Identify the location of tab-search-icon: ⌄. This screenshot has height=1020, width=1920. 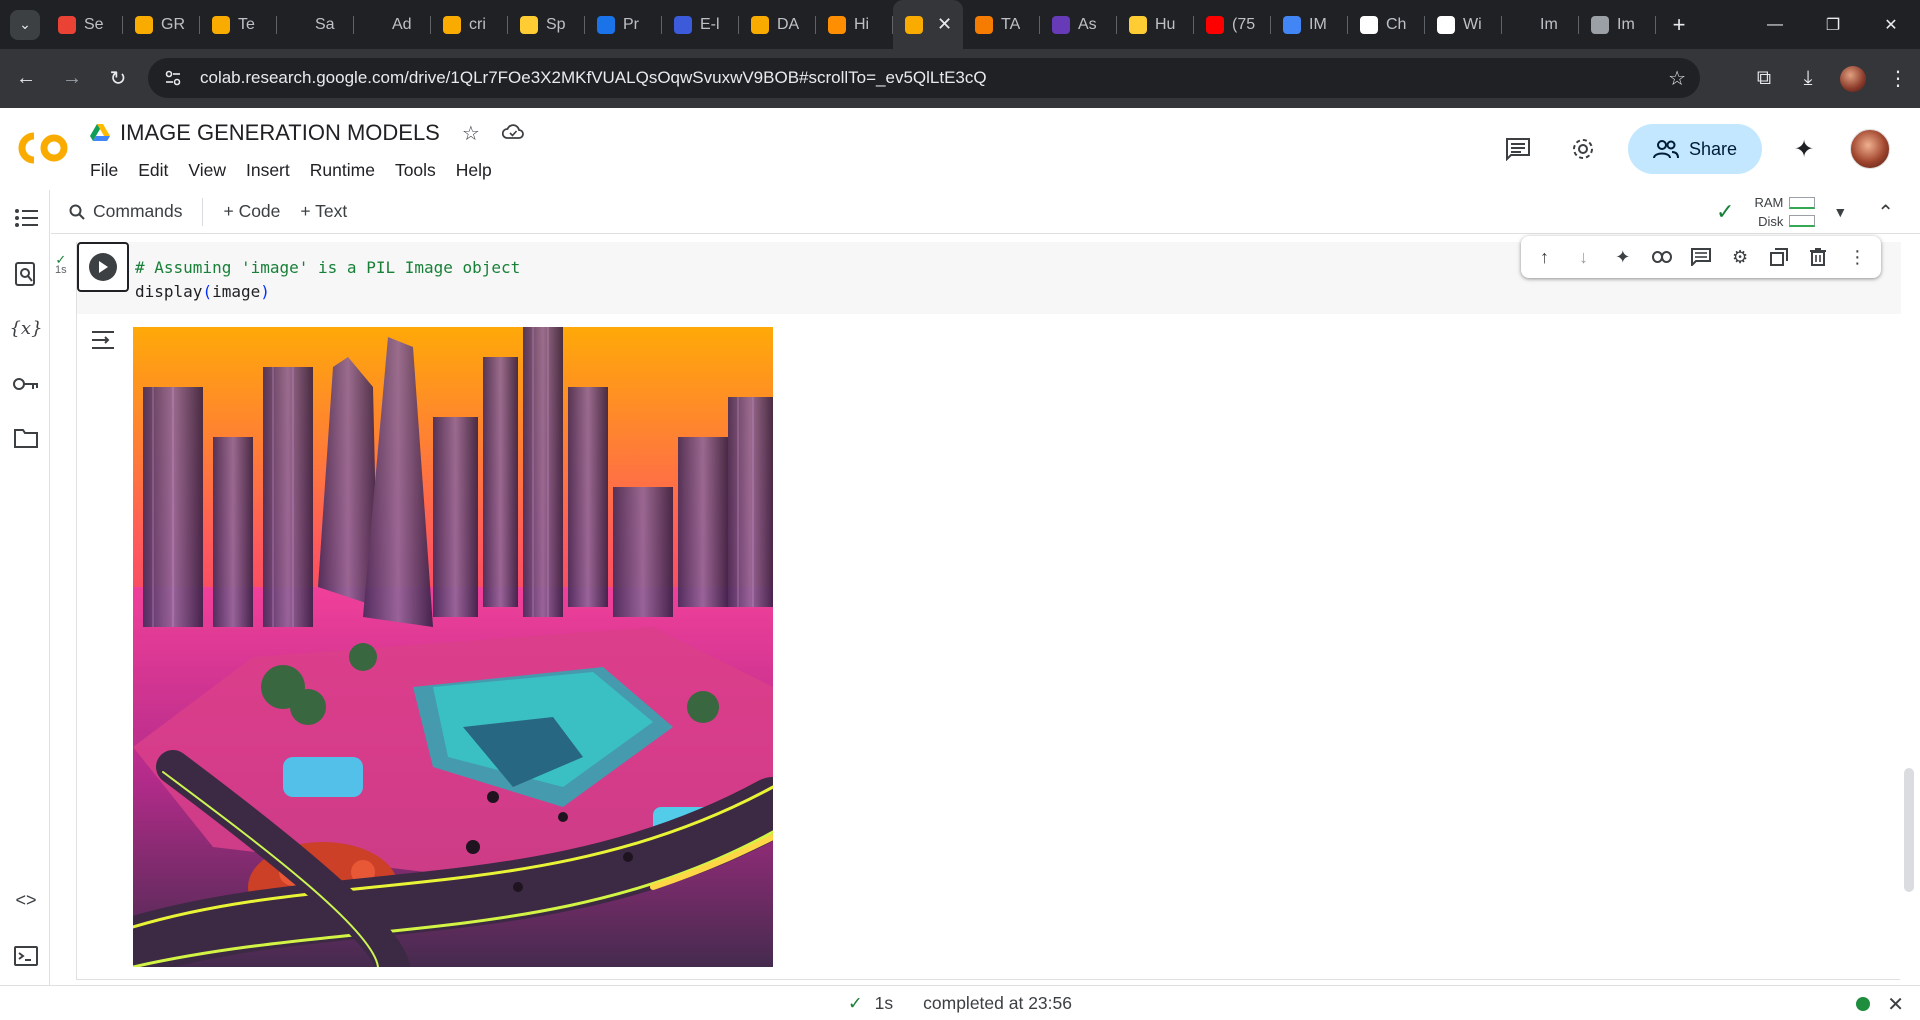
(25, 24).